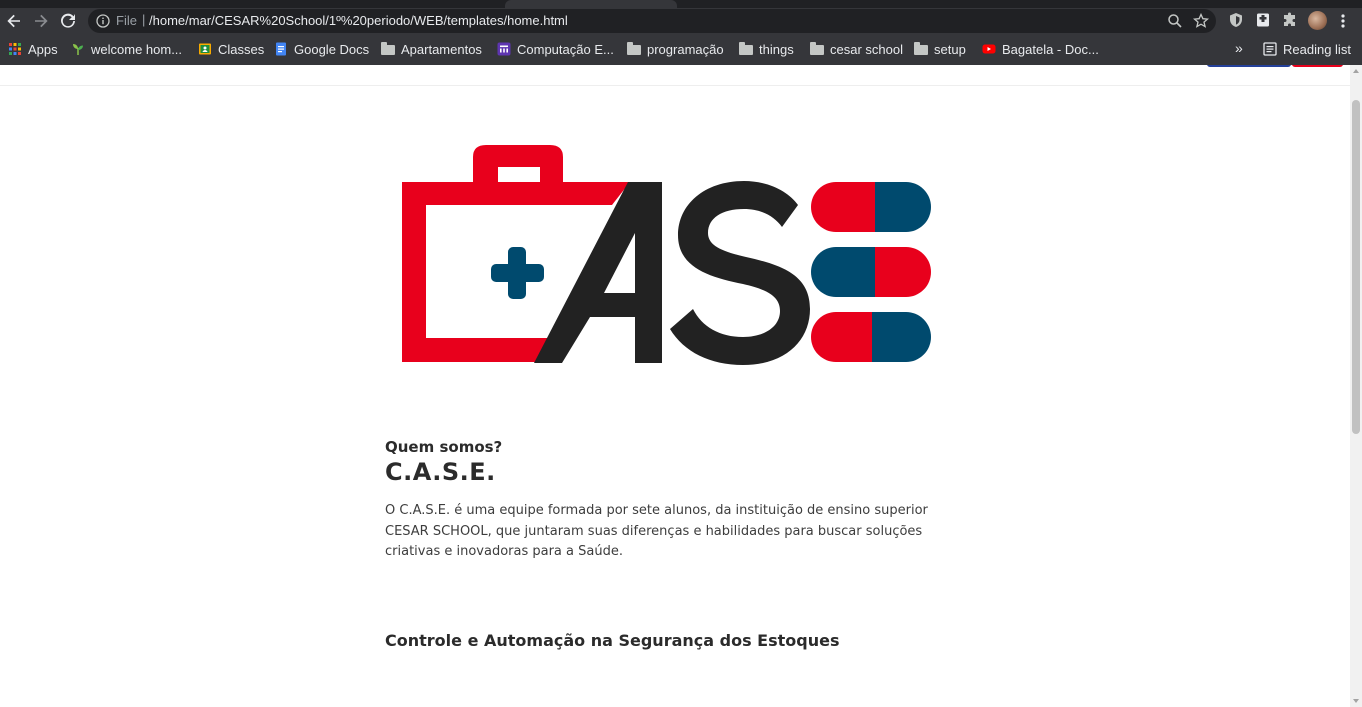 The height and width of the screenshot is (707, 1362). I want to click on reading-list-button: Reading list, so click(1307, 49).